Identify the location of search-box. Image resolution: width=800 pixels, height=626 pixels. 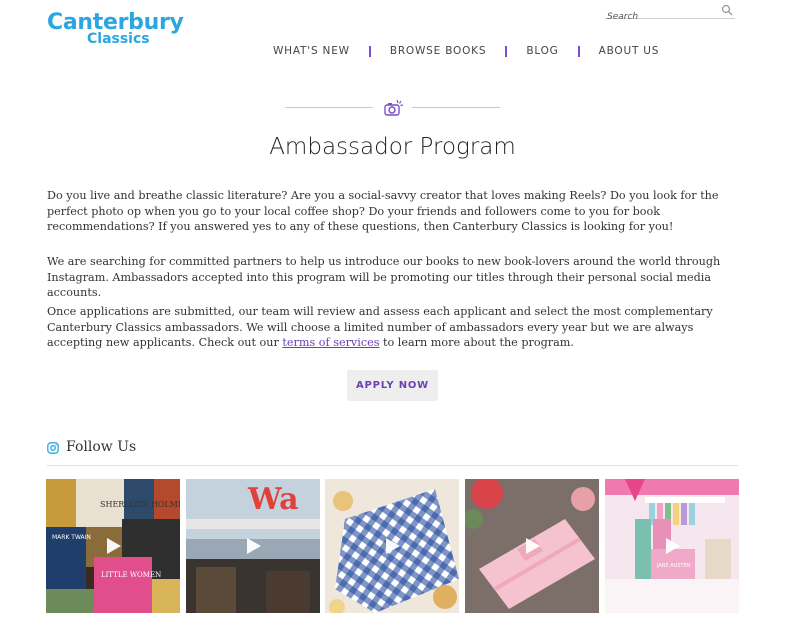
(670, 14).